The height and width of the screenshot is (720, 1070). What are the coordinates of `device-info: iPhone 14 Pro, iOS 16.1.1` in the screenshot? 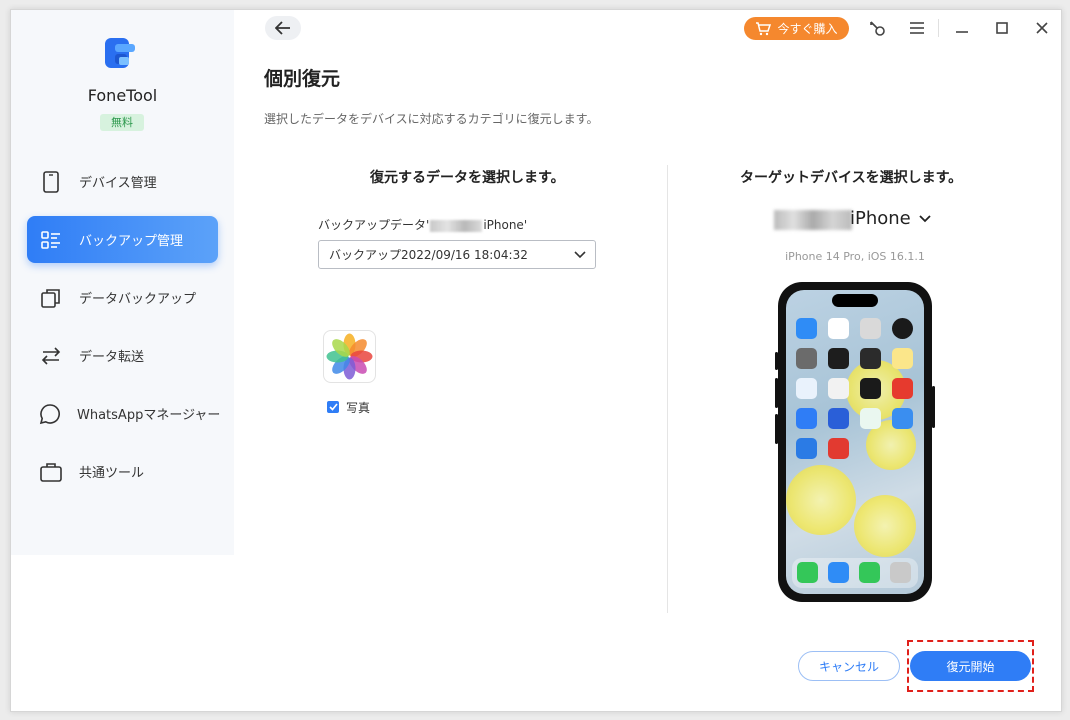 It's located at (855, 256).